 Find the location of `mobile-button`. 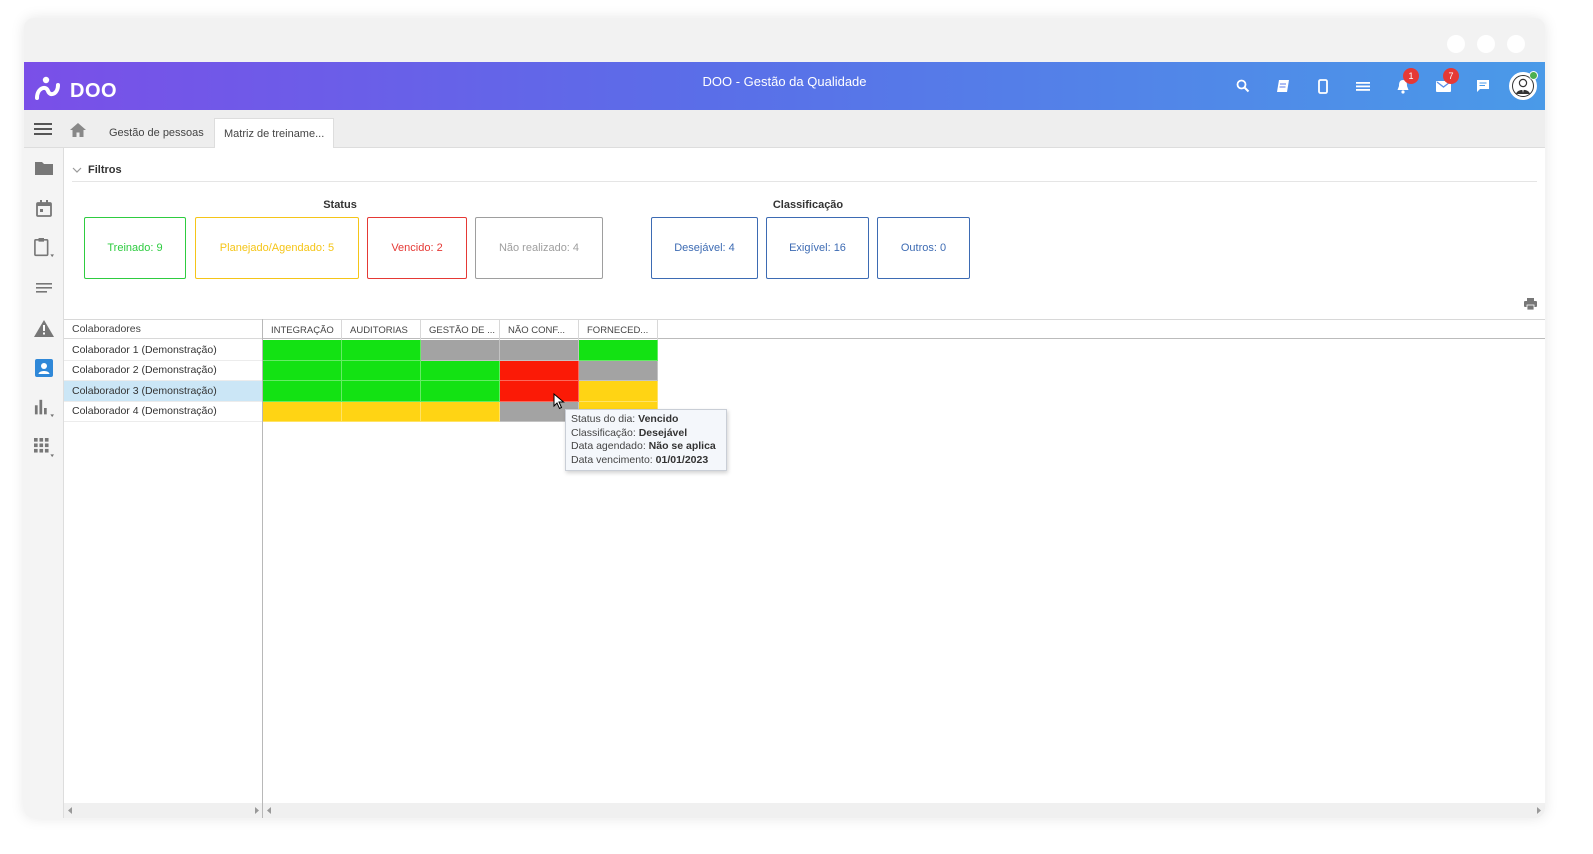

mobile-button is located at coordinates (1323, 86).